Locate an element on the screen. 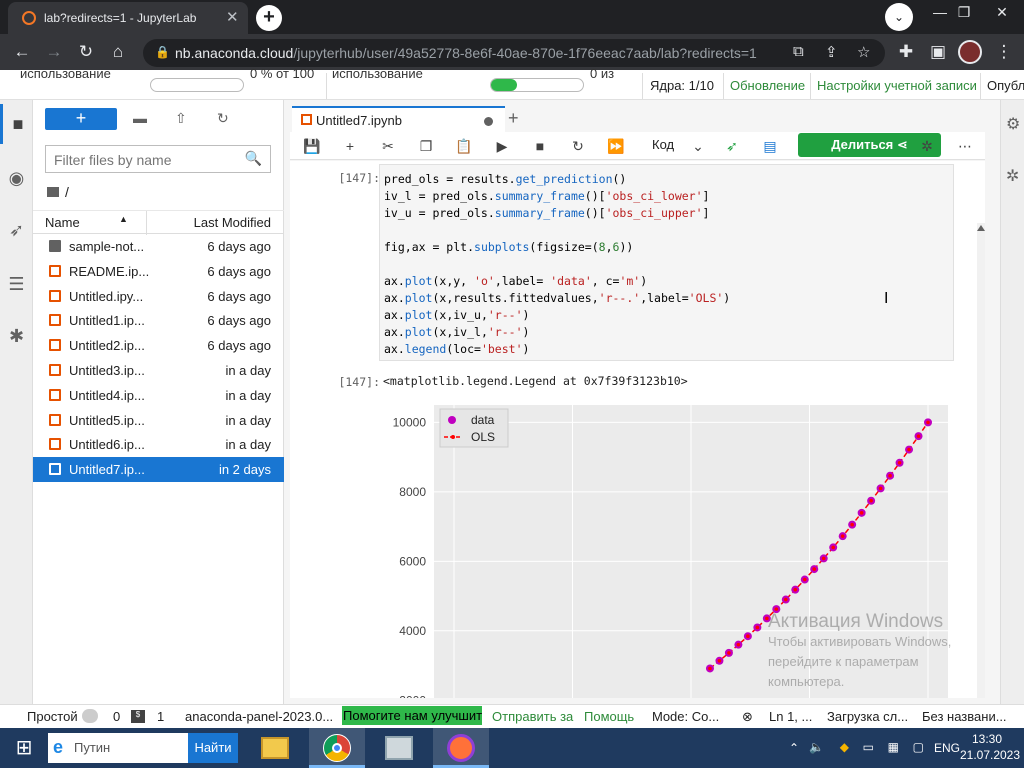 The height and width of the screenshot is (768, 1024). bookmark-star-icon: ☆ is located at coordinates (863, 52).